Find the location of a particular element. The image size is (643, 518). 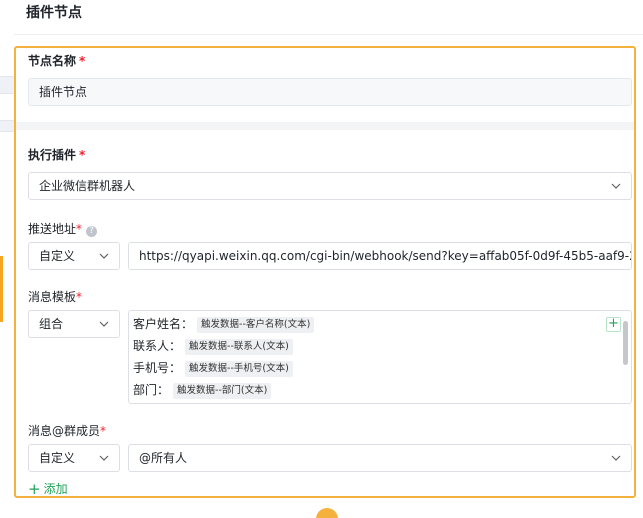

node-name-label: 节点名称 * is located at coordinates (56, 60).